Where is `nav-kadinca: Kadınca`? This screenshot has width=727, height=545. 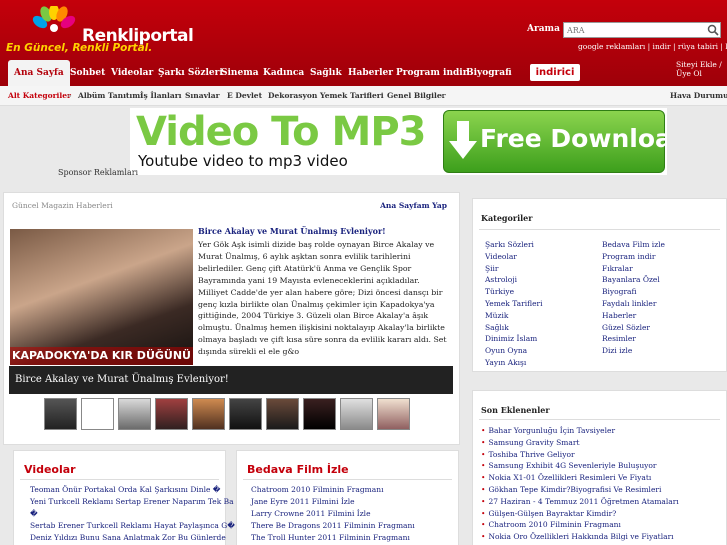 nav-kadinca: Kadınca is located at coordinates (283, 73).